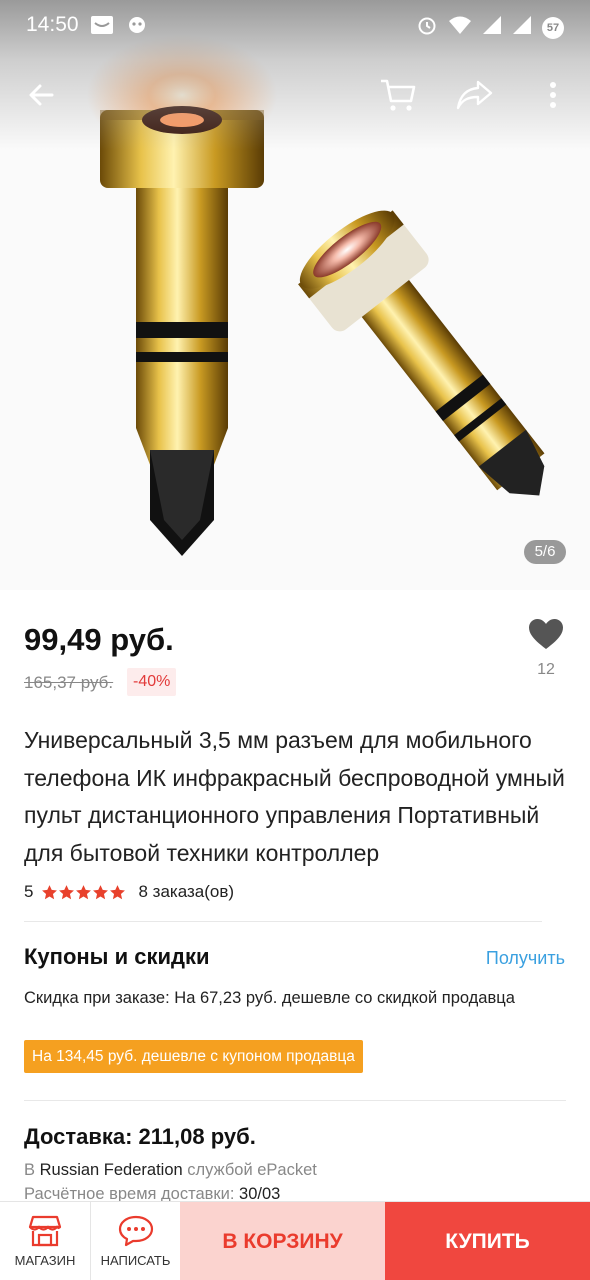 The width and height of the screenshot is (590, 1280). I want to click on chat-bubble-icon, so click(135, 1231).